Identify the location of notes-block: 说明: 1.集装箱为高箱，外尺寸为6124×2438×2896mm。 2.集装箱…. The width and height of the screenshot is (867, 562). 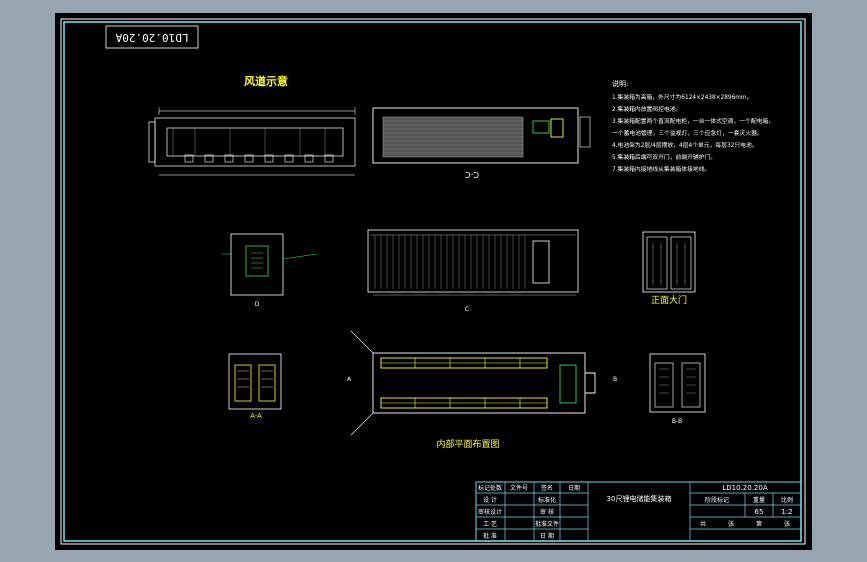
(693, 126).